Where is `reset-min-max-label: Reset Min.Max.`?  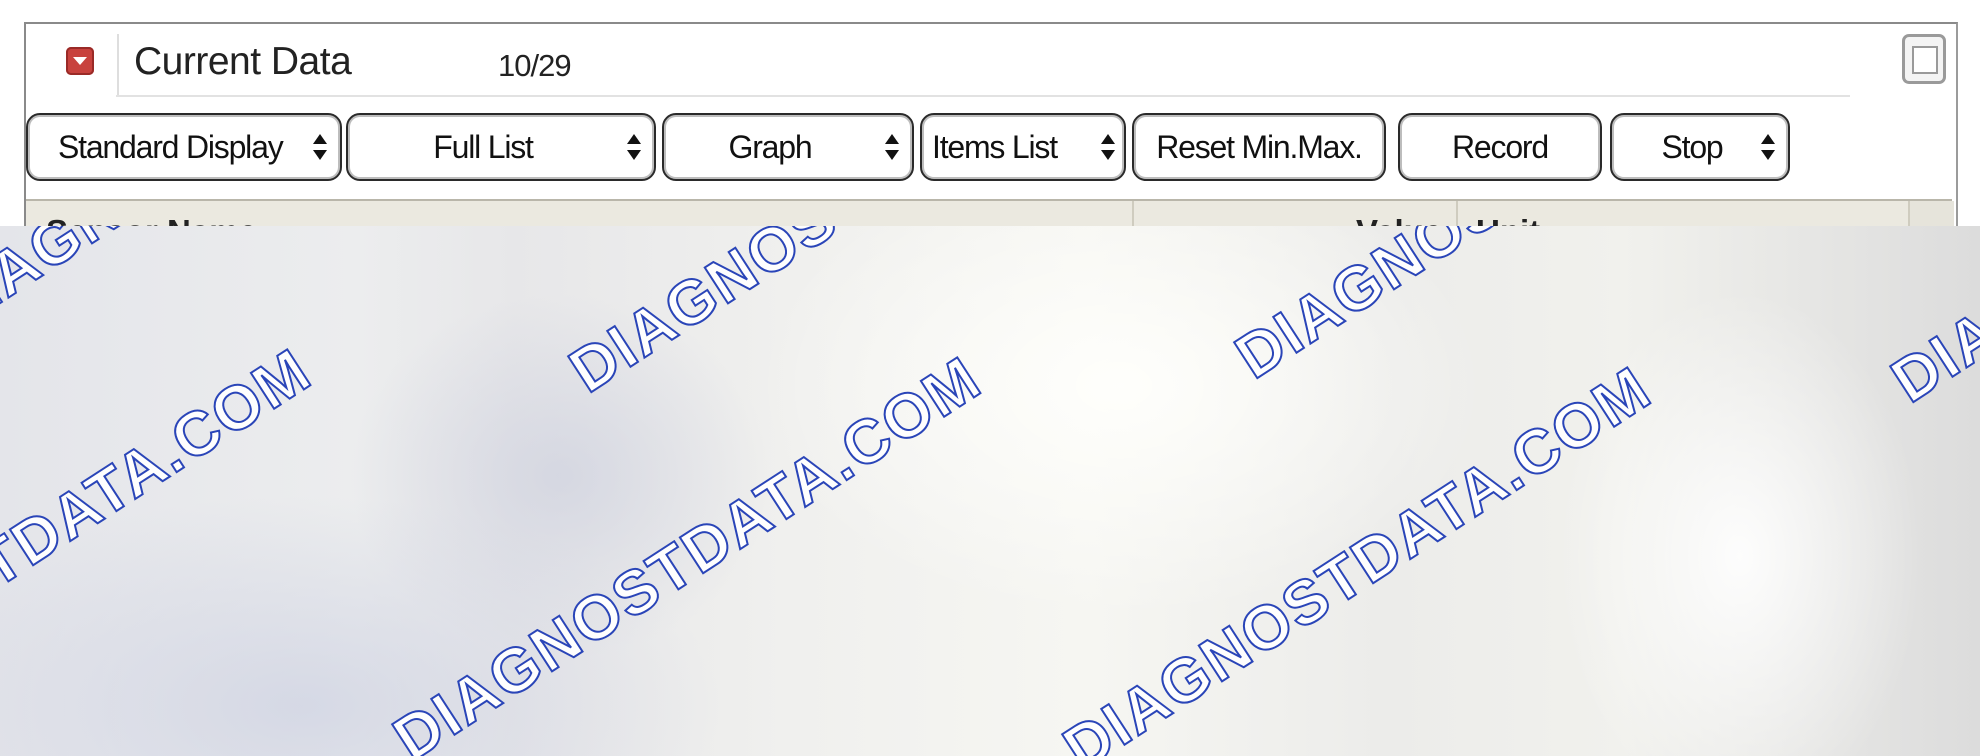 reset-min-max-label: Reset Min.Max. is located at coordinates (1259, 146).